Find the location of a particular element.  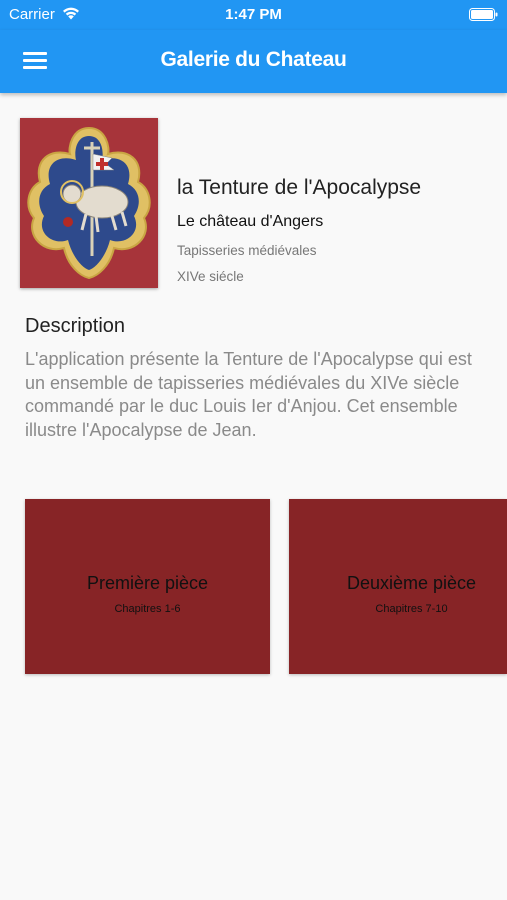

lamb-emblem-icon is located at coordinates (89, 203).